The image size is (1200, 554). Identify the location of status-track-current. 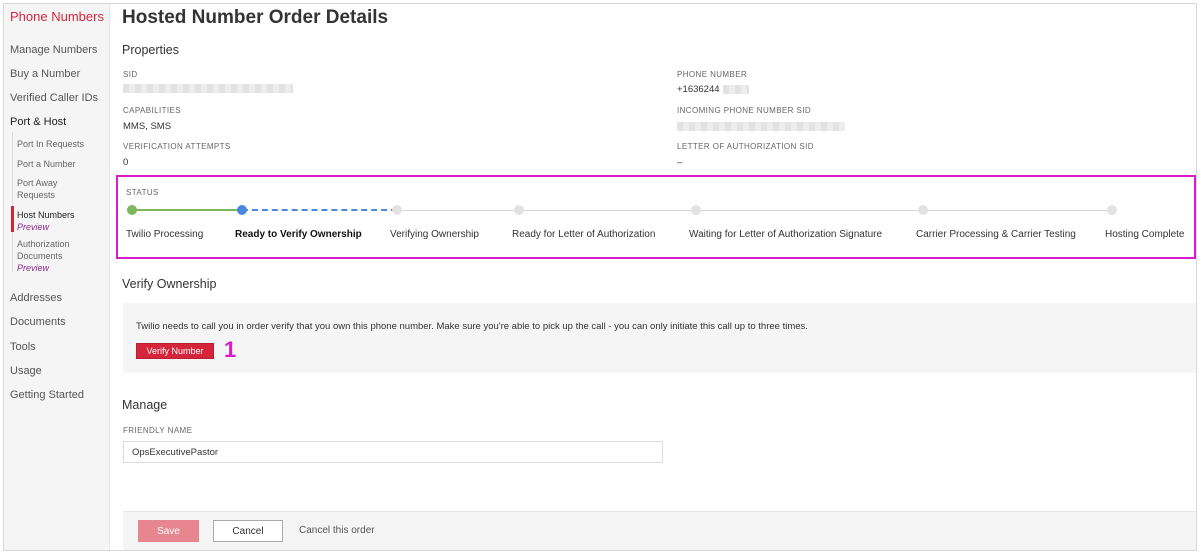
(319, 210).